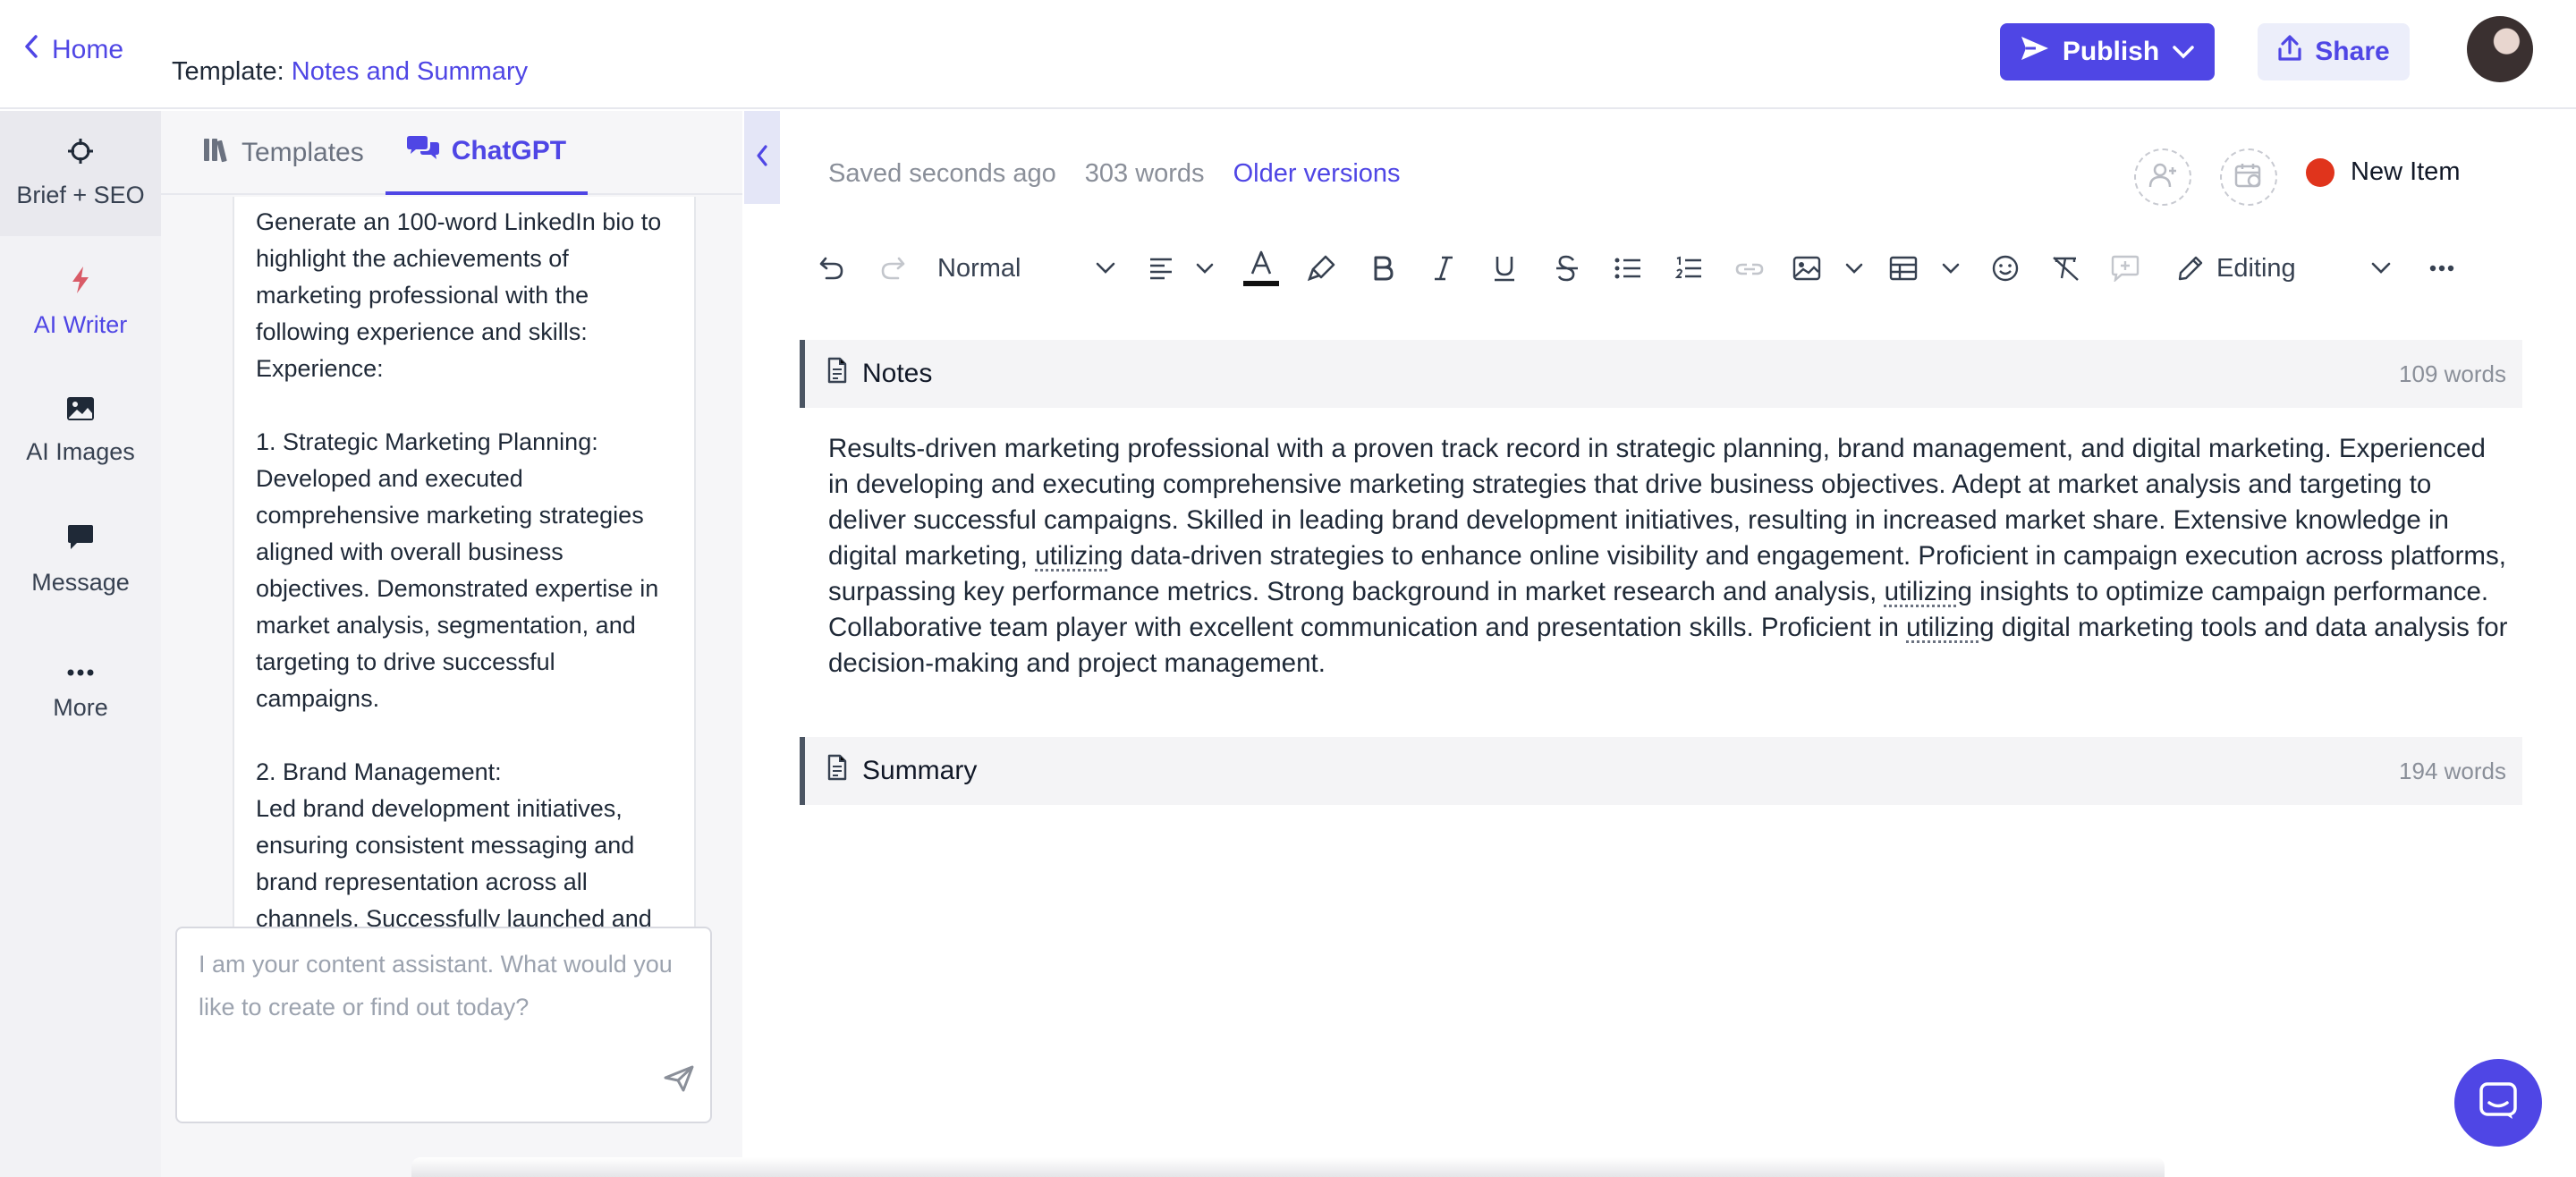 The image size is (2576, 1177). I want to click on rail-item-more: More, so click(80, 688).